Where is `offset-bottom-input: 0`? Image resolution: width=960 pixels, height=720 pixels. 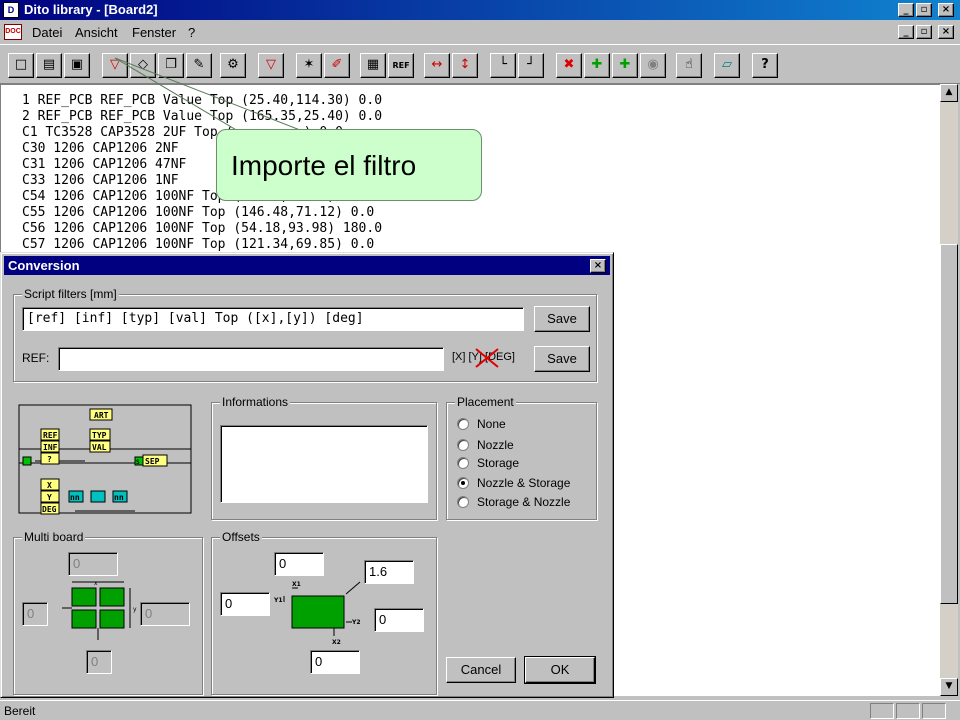 offset-bottom-input: 0 is located at coordinates (335, 662).